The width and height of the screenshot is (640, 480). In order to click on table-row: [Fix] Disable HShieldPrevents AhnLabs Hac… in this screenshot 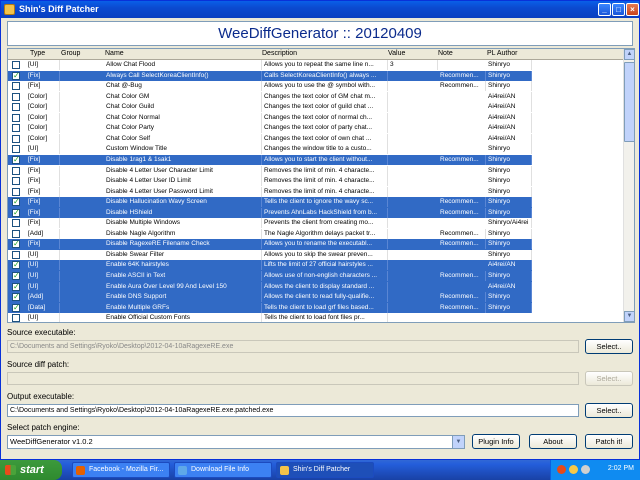, I will do `click(270, 213)`.